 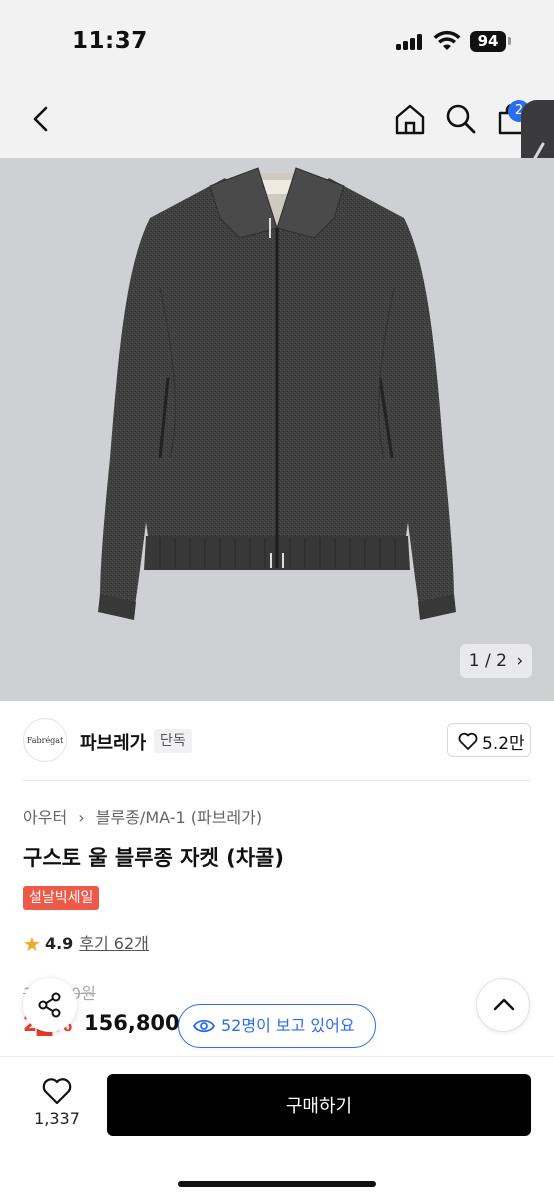 What do you see at coordinates (509, 41) in the screenshot?
I see `battery-tip` at bounding box center [509, 41].